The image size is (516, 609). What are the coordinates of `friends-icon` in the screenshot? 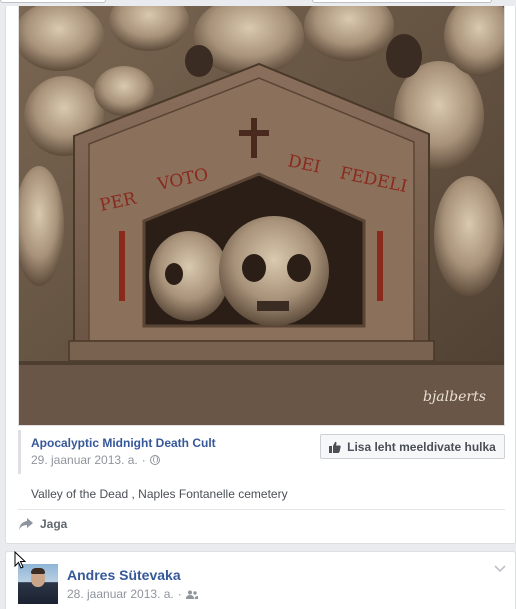 It's located at (191, 594).